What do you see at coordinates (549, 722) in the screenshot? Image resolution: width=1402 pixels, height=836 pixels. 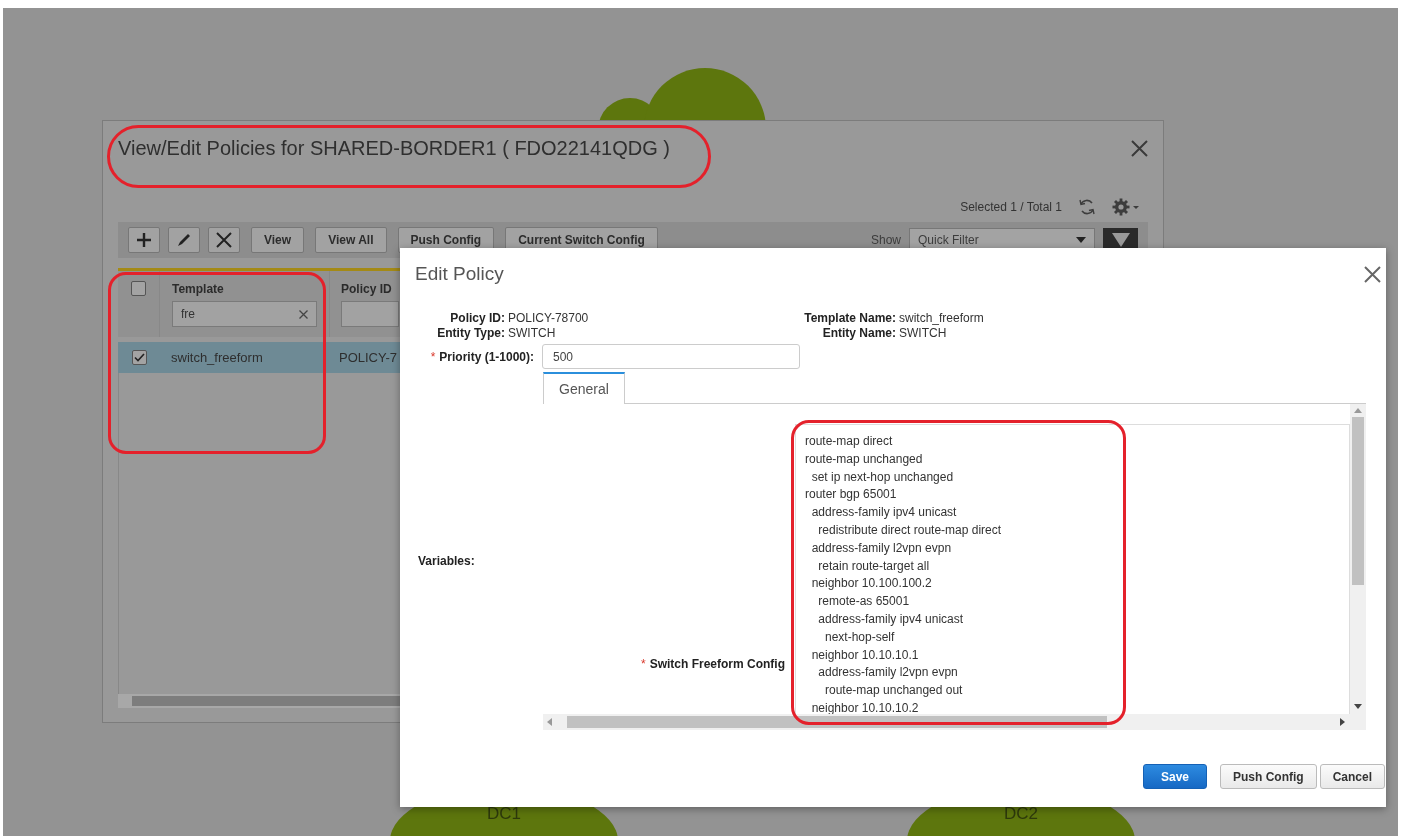 I see `arrow-left-icon` at bounding box center [549, 722].